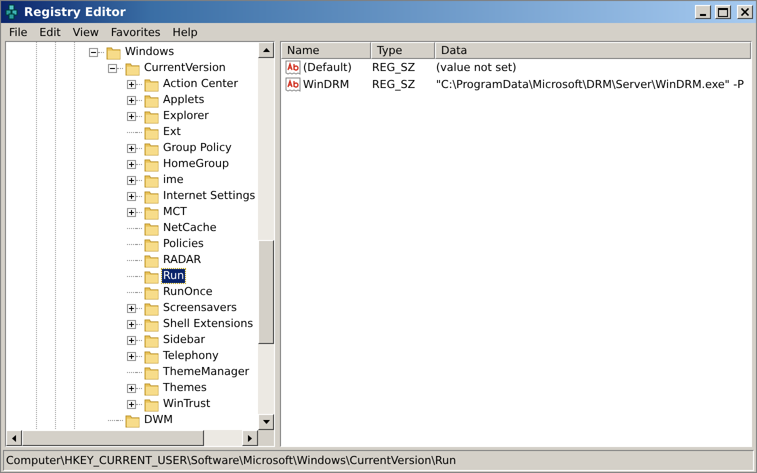 Image resolution: width=757 pixels, height=473 pixels. What do you see at coordinates (187, 404) in the screenshot?
I see `tree-item: WinTrust` at bounding box center [187, 404].